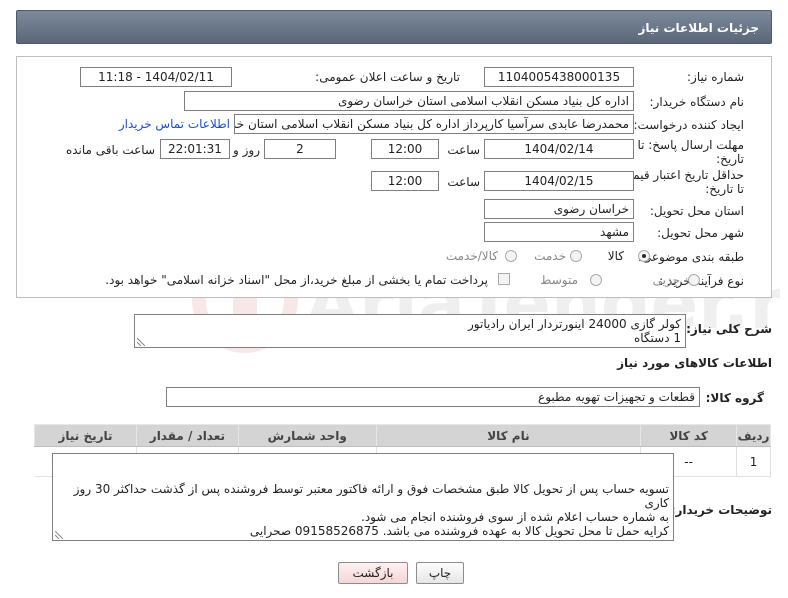 Image resolution: width=788 pixels, height=598 pixels. I want to click on process-minor-label: جزیی, so click(666, 280).